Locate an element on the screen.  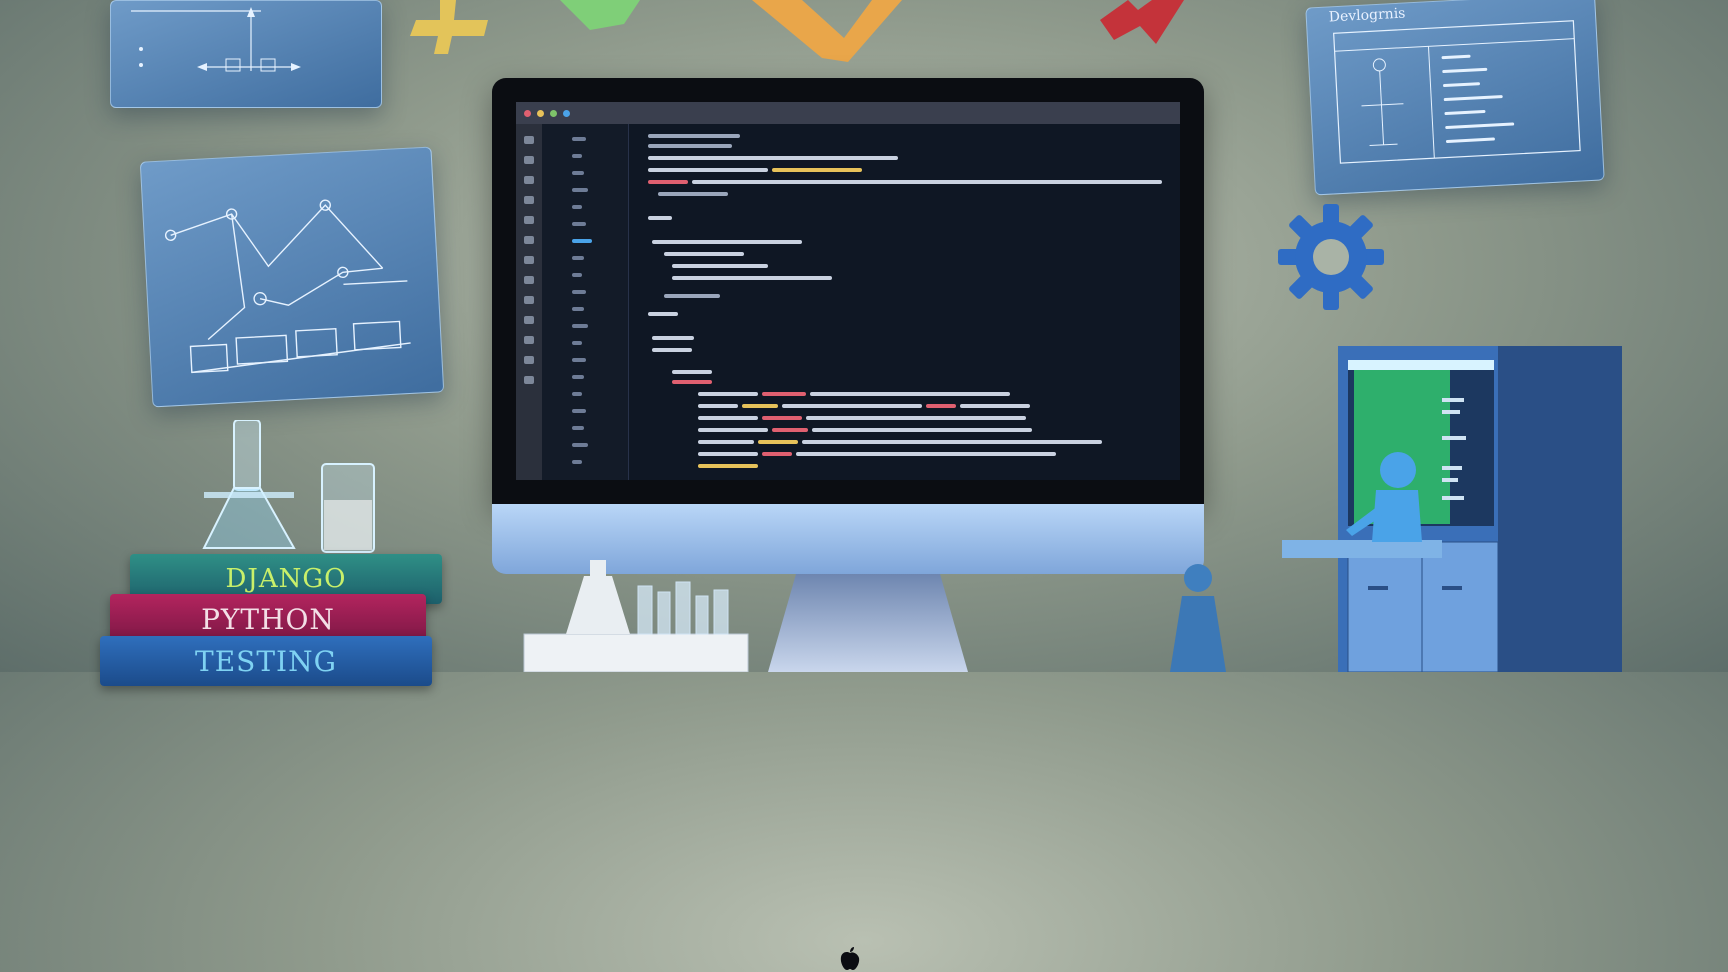
person-figure-icon is located at coordinates (1198, 618).